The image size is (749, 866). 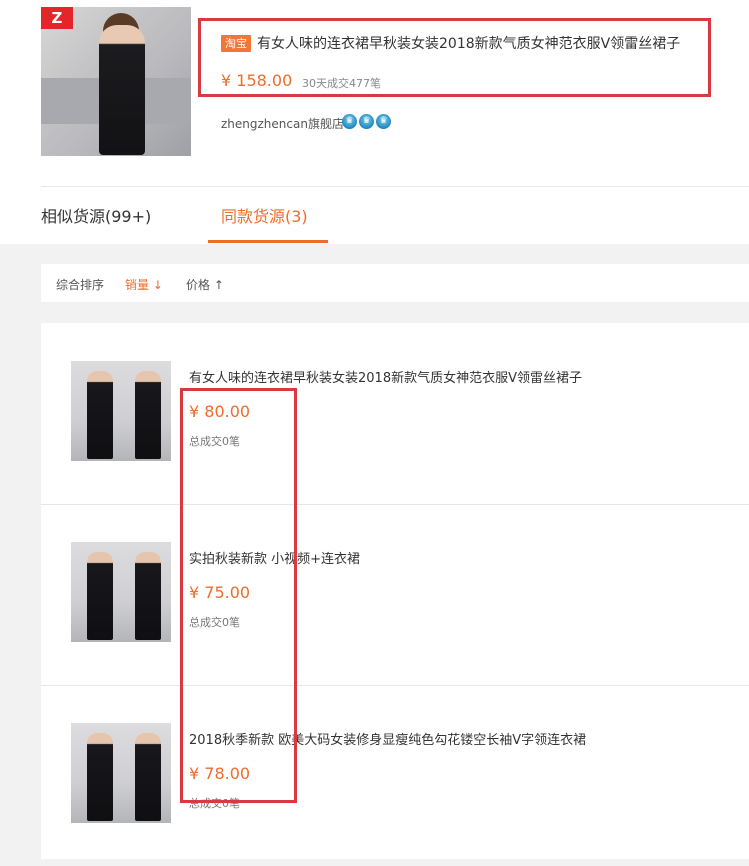 I want to click on tab-same-sources: 同款货源(3), so click(x=264, y=215).